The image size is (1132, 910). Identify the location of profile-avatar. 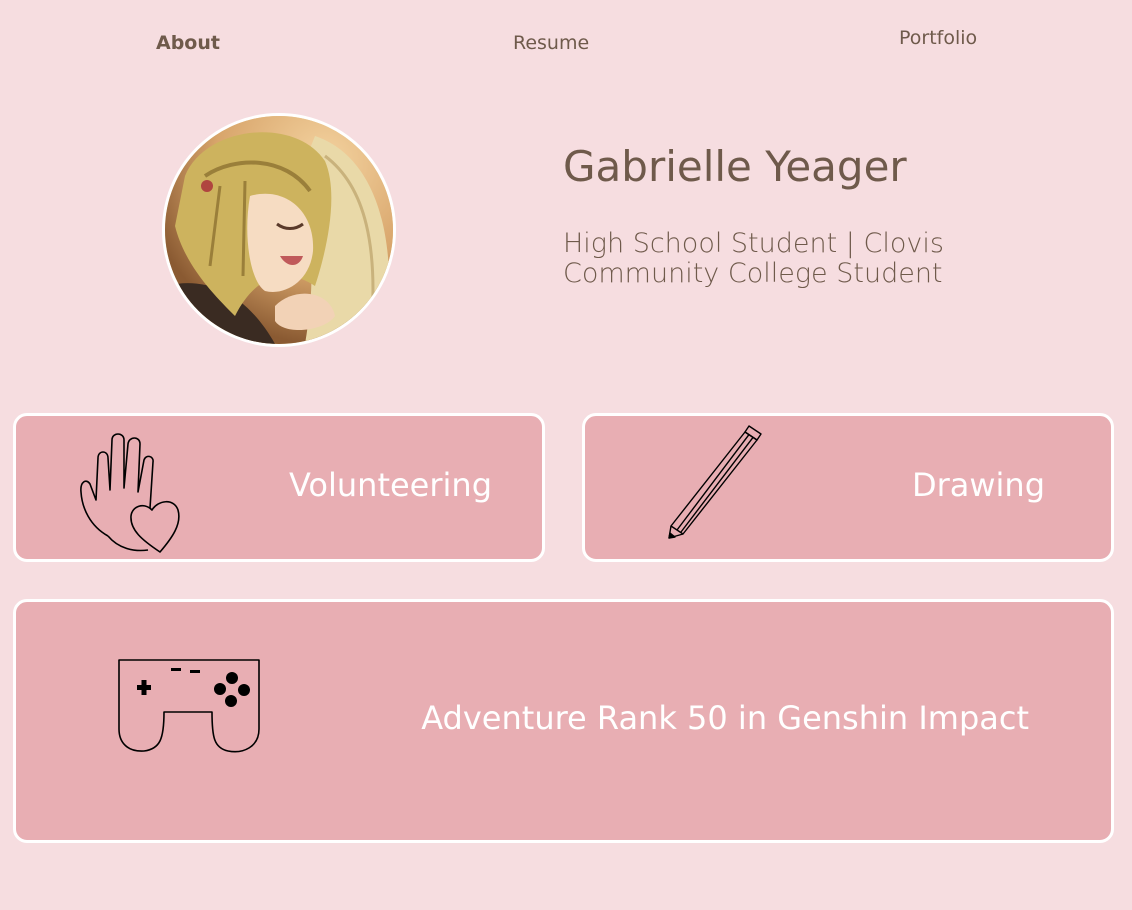
(279, 230).